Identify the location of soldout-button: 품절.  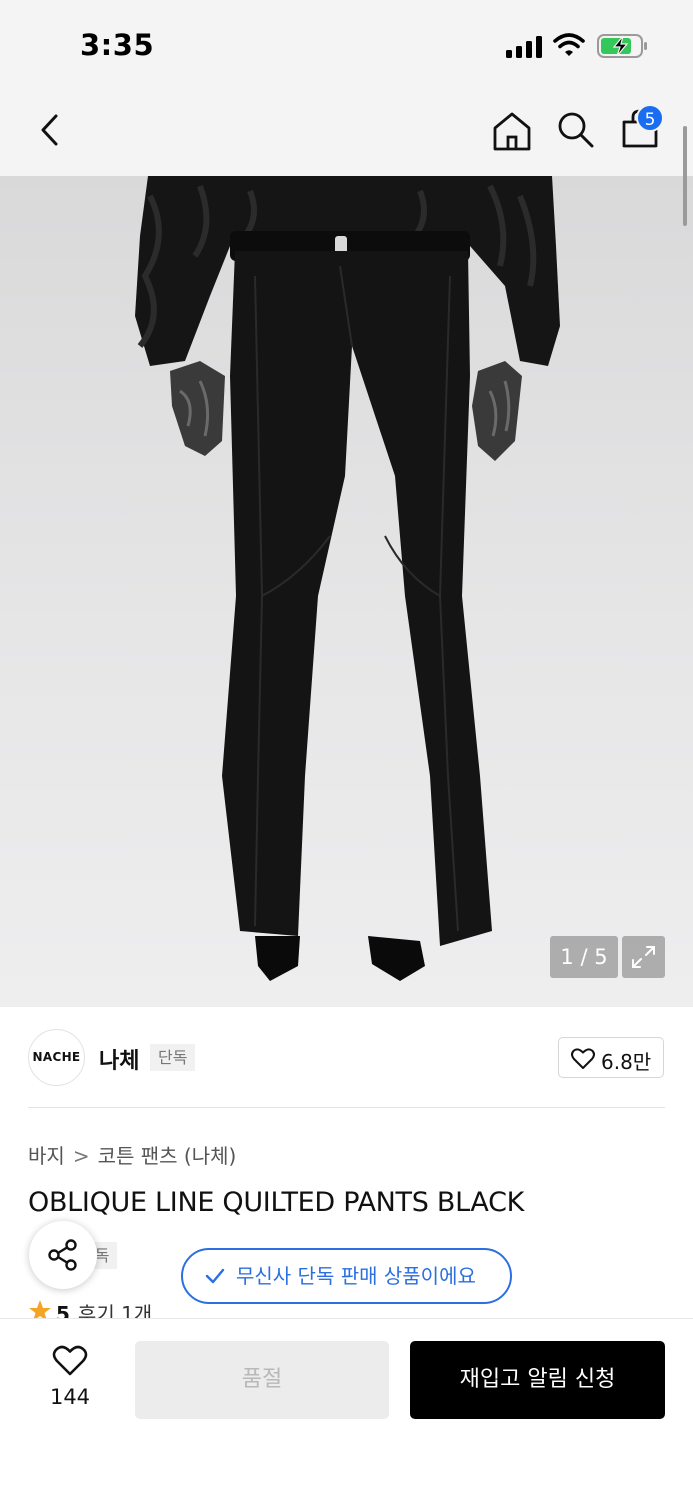
(262, 1380).